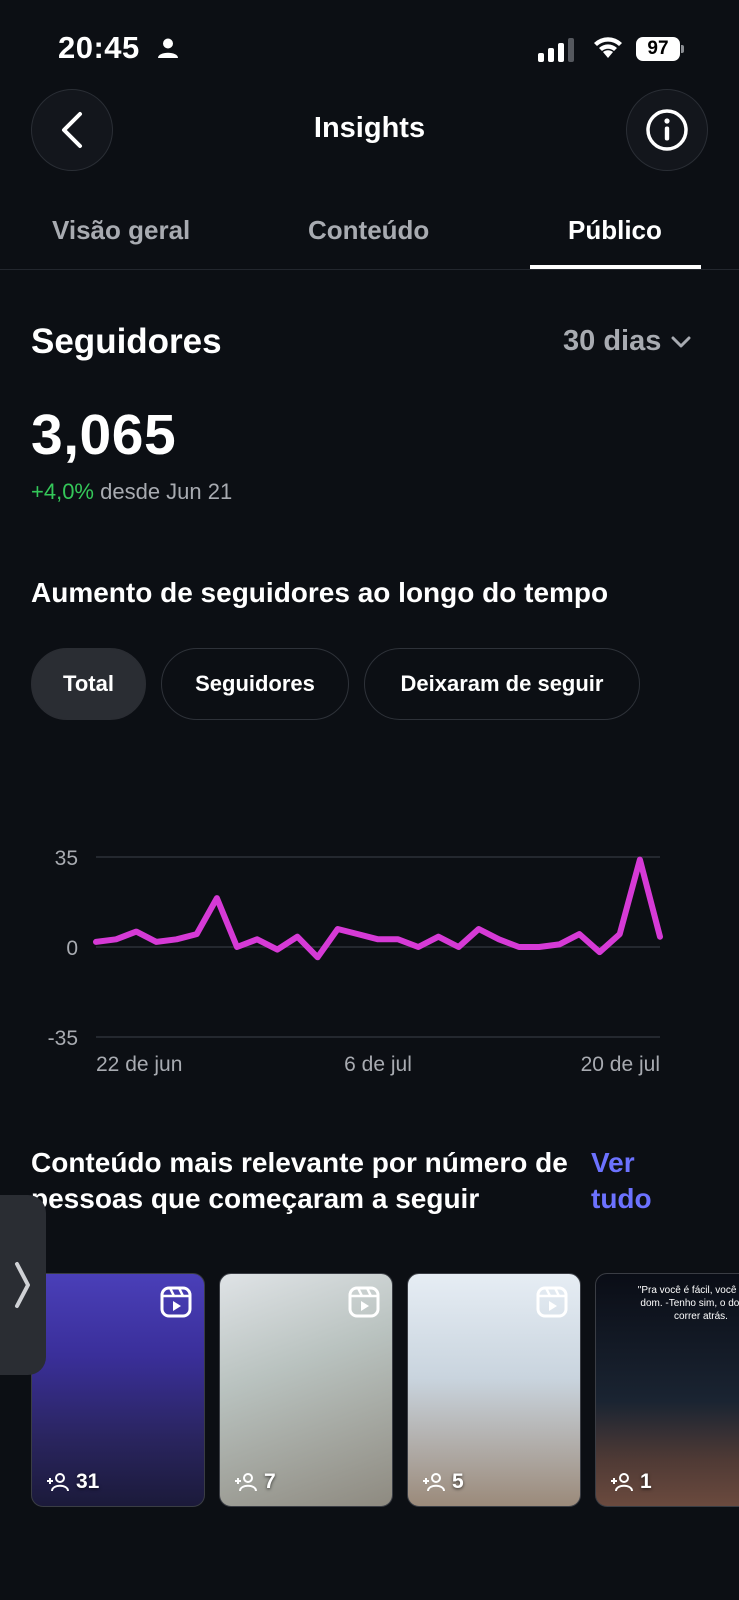 This screenshot has height=1600, width=739. Describe the element at coordinates (646, 1481) in the screenshot. I see `follows-count: 1` at that location.